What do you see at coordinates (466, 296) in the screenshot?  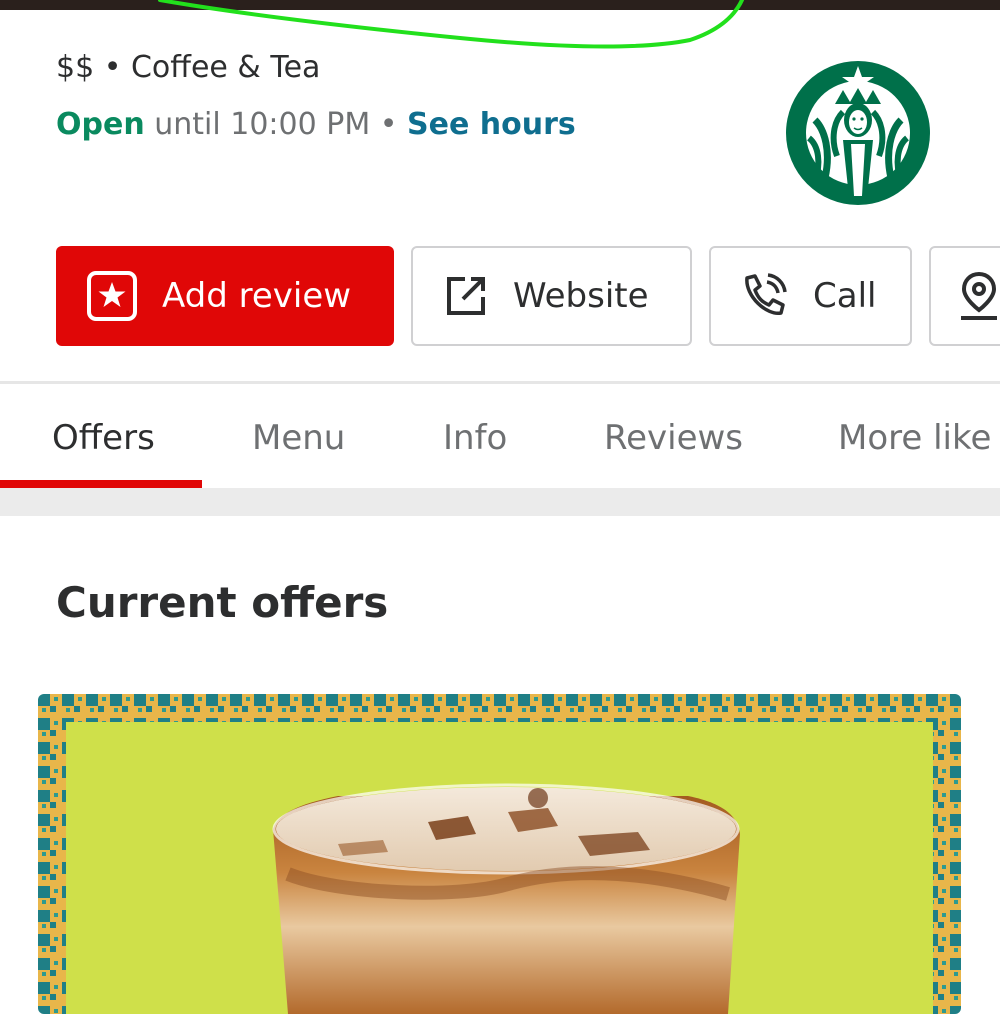 I see `external-link-icon` at bounding box center [466, 296].